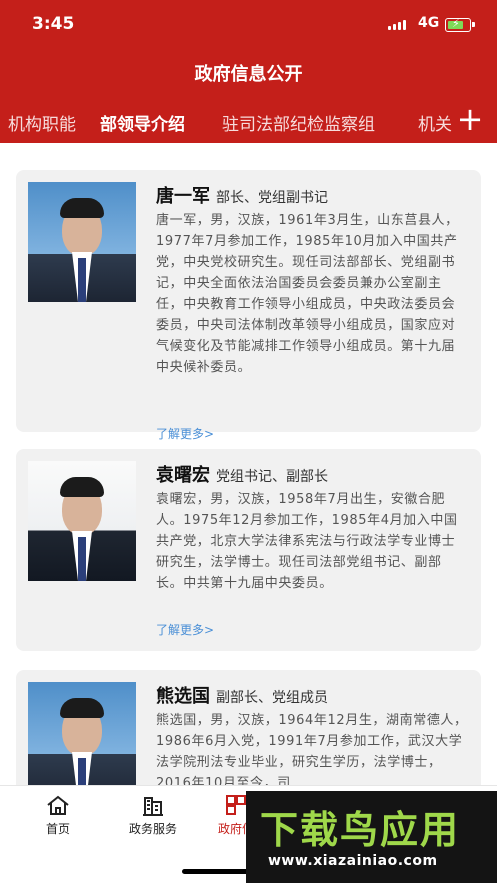 The image size is (497, 884). What do you see at coordinates (353, 861) in the screenshot?
I see `watermark-url: www.xiazainiao.com` at bounding box center [353, 861].